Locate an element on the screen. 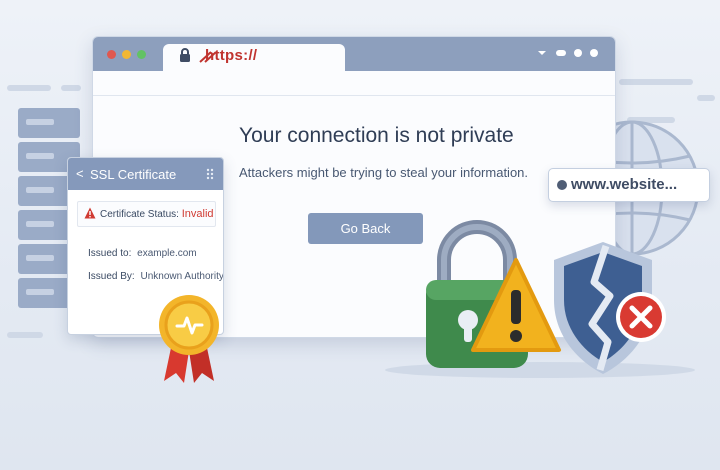  error-x-icon is located at coordinates (641, 317).